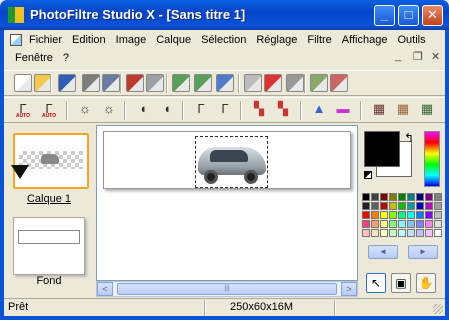  Describe the element at coordinates (49, 246) in the screenshot. I see `layer-thumbnail-fond` at that location.